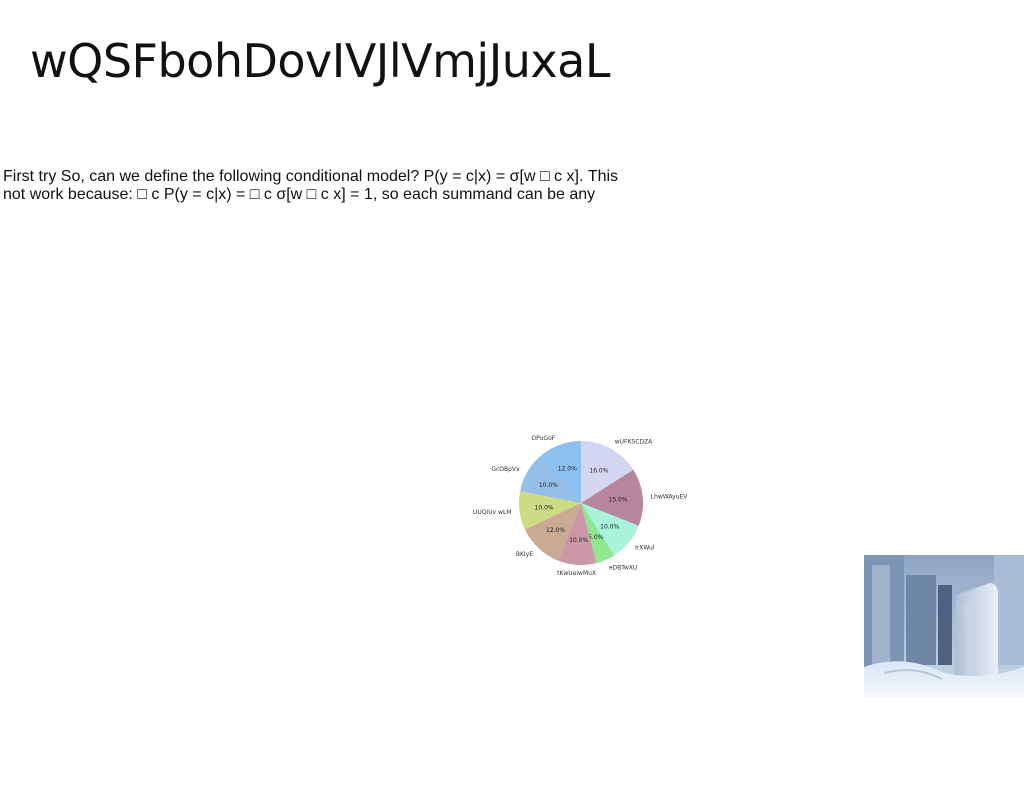 The width and height of the screenshot is (1024, 788). What do you see at coordinates (492, 512) in the screenshot?
I see `pie-slice-category-label: UUQIUv wLM` at bounding box center [492, 512].